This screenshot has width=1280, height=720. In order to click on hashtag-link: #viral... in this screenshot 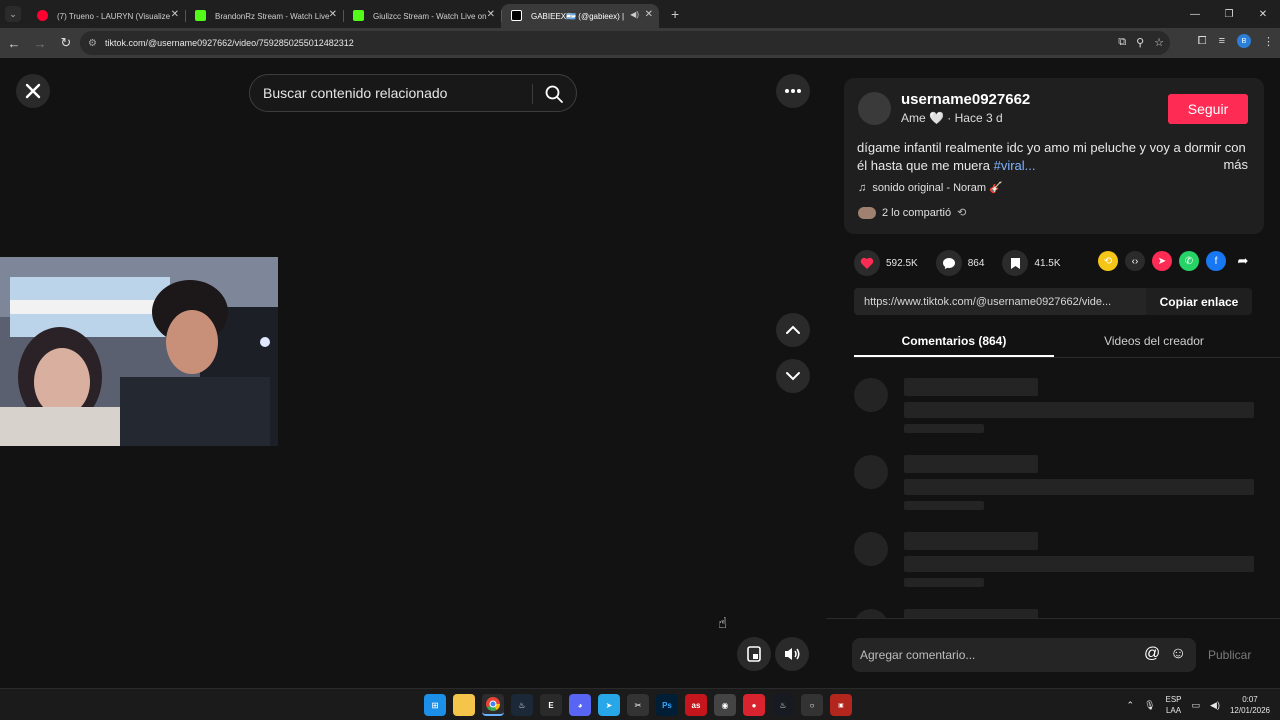, I will do `click(1015, 165)`.